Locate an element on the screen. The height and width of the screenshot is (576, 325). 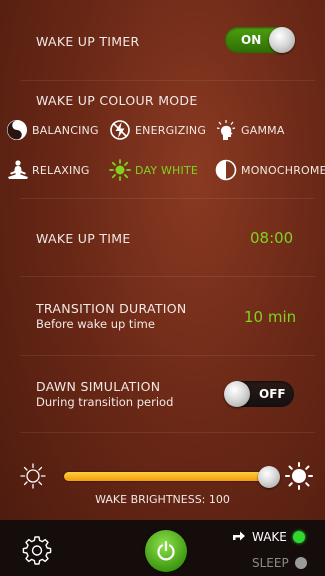
mode-monochrome: MONOCHROME is located at coordinates (270, 170).